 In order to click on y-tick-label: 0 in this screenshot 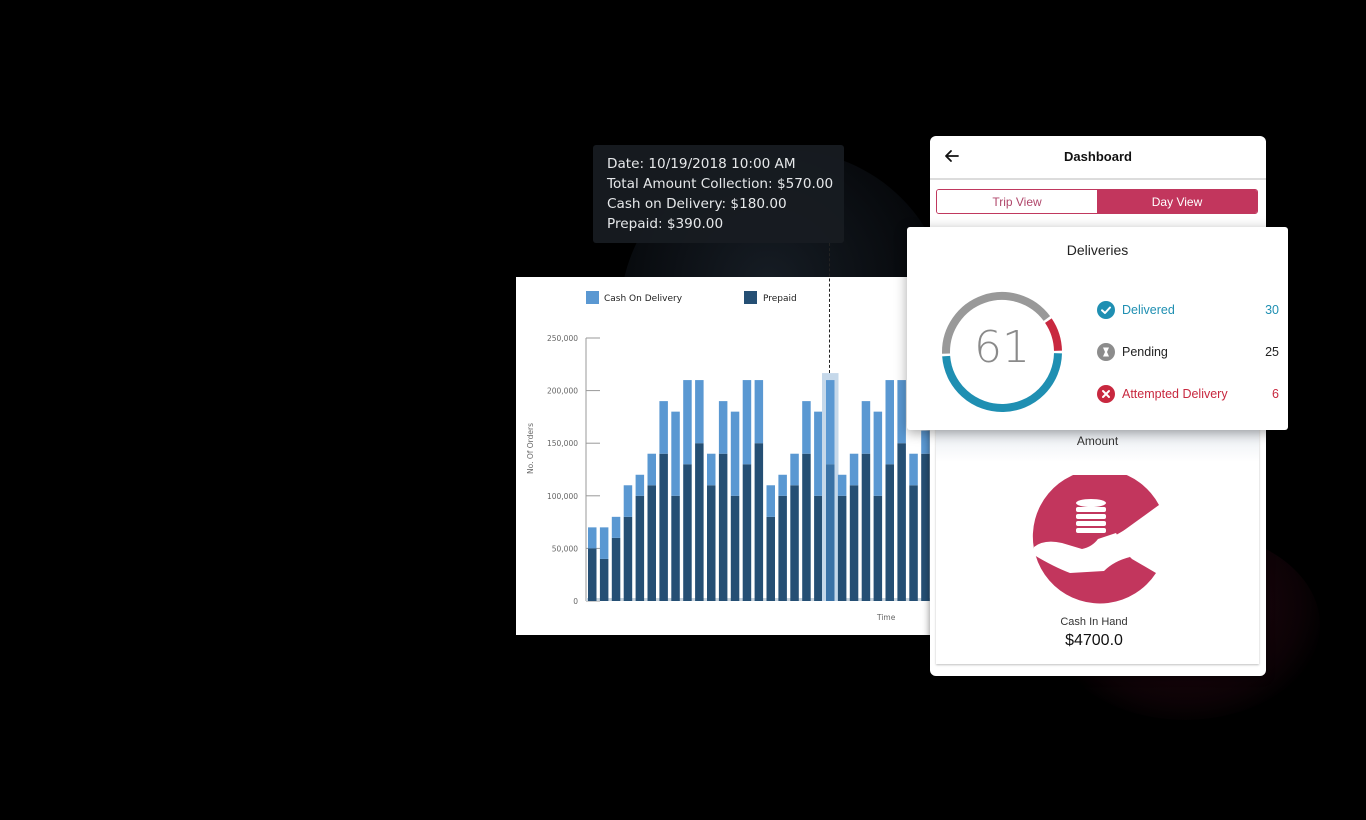, I will do `click(575, 601)`.